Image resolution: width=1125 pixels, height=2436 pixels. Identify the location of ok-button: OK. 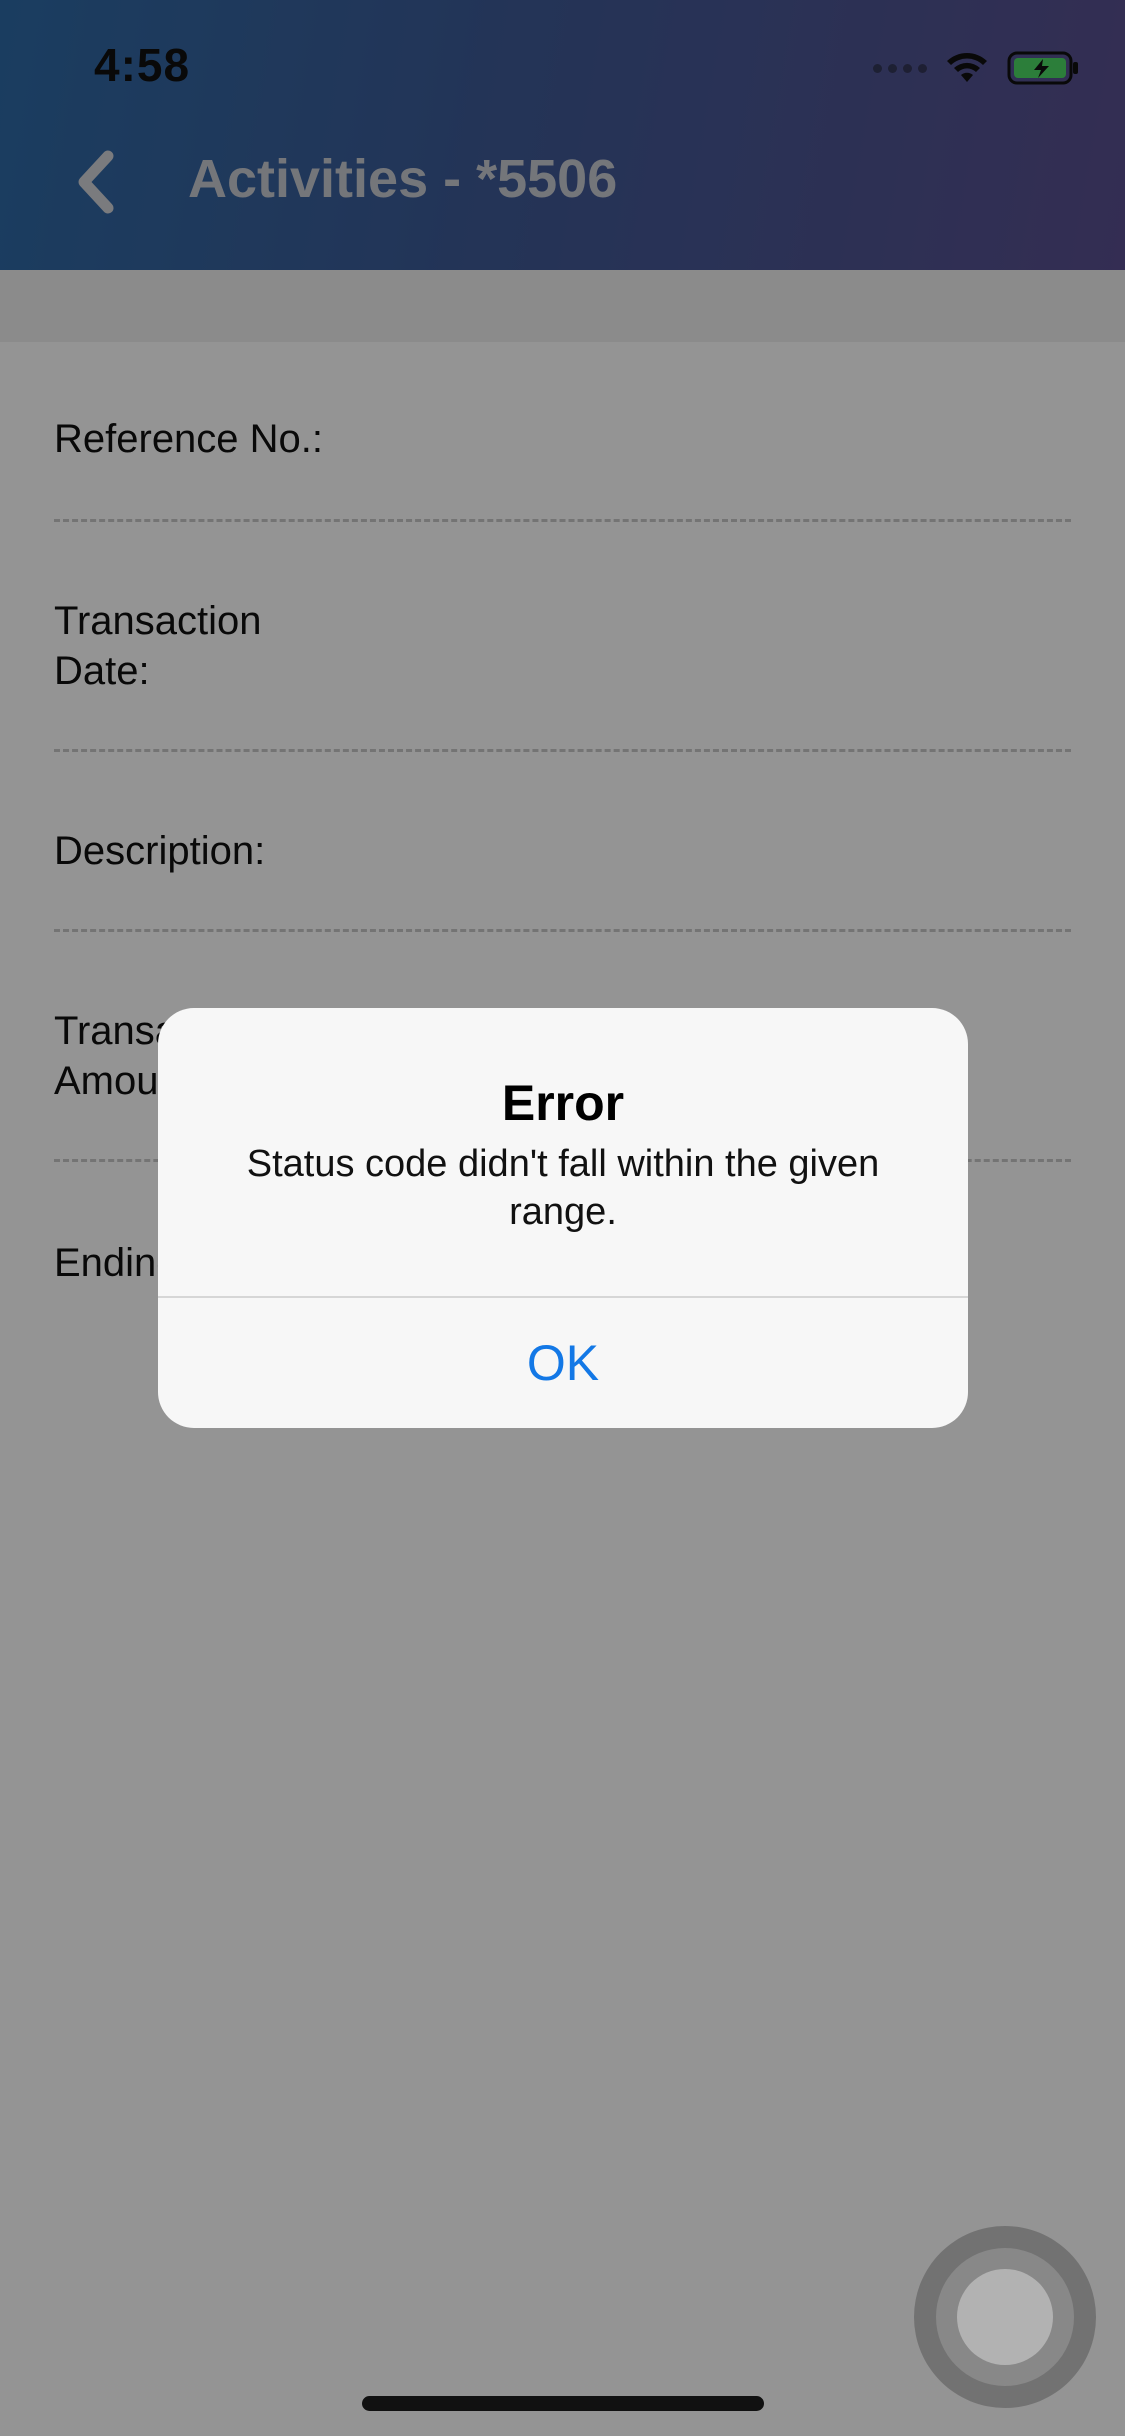
(563, 1363).